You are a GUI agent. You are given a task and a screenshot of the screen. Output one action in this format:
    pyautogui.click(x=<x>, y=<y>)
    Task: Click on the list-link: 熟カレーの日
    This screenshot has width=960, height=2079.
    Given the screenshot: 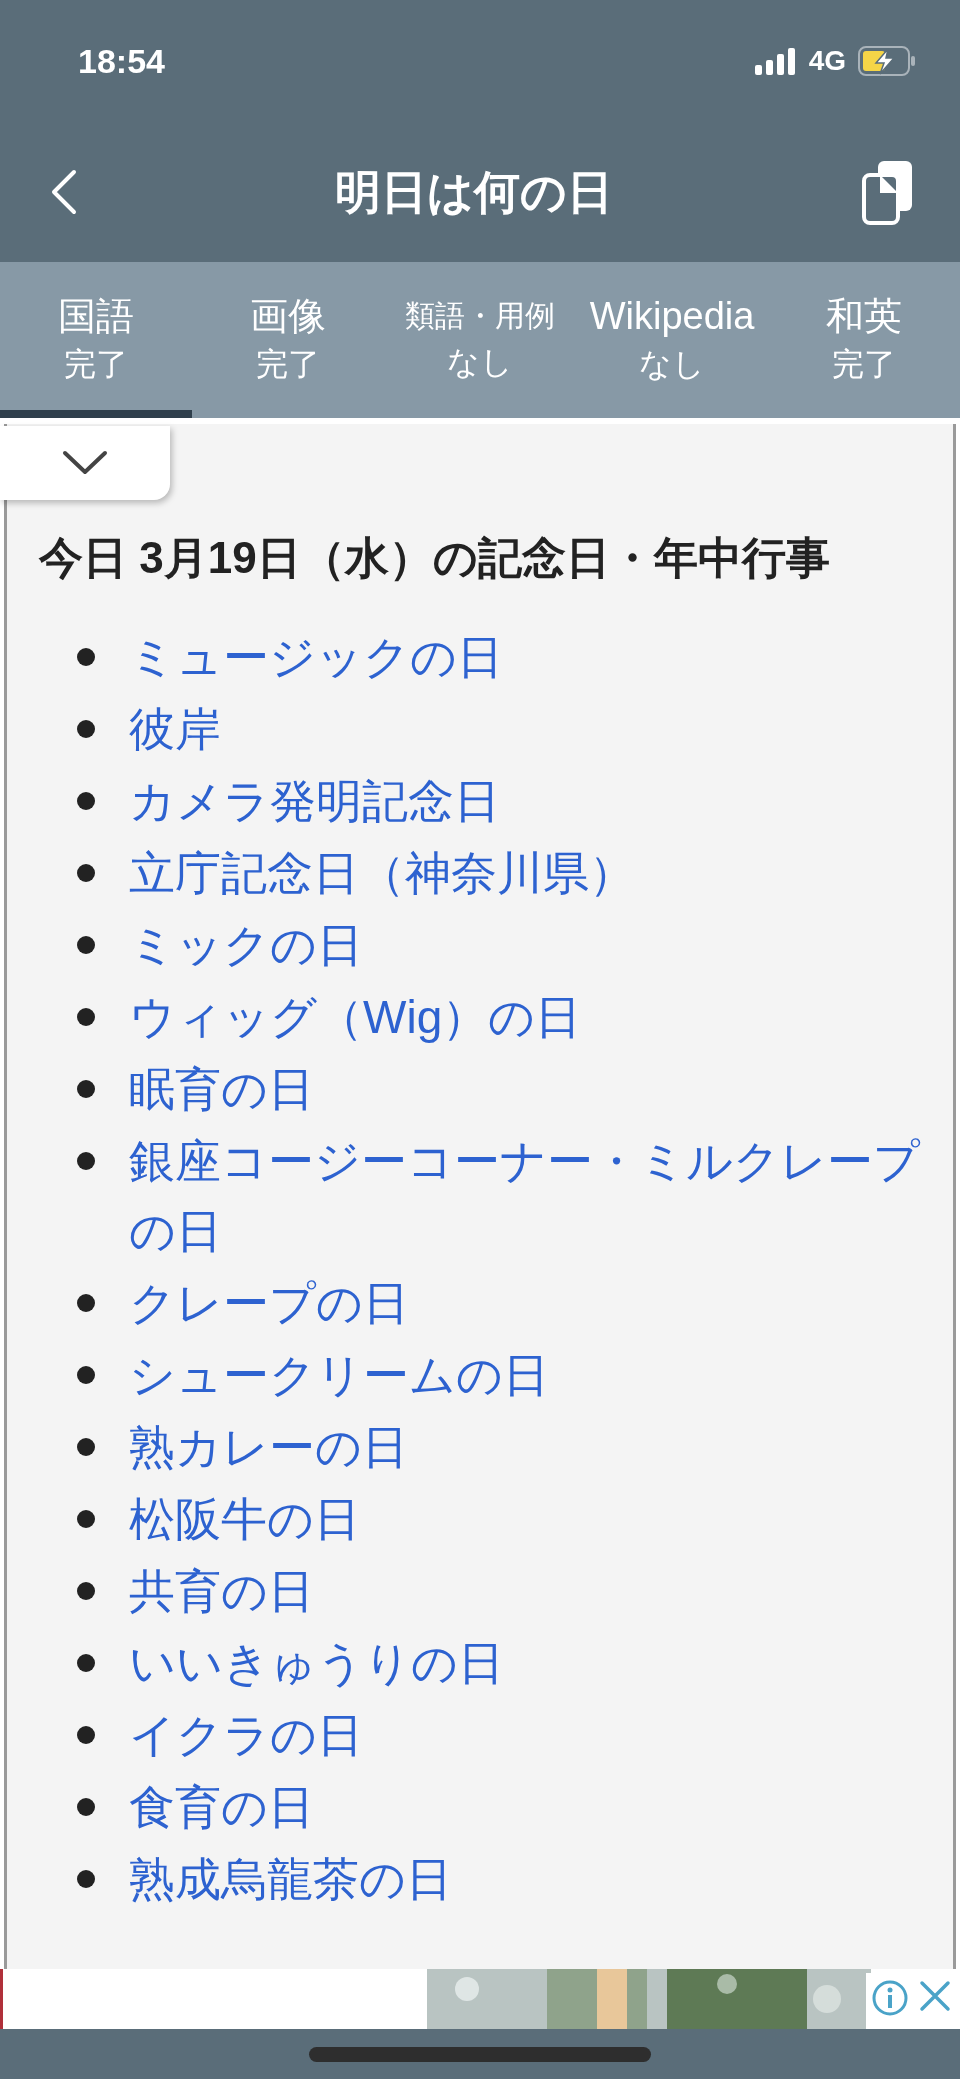 What is the action you would take?
    pyautogui.click(x=268, y=1447)
    